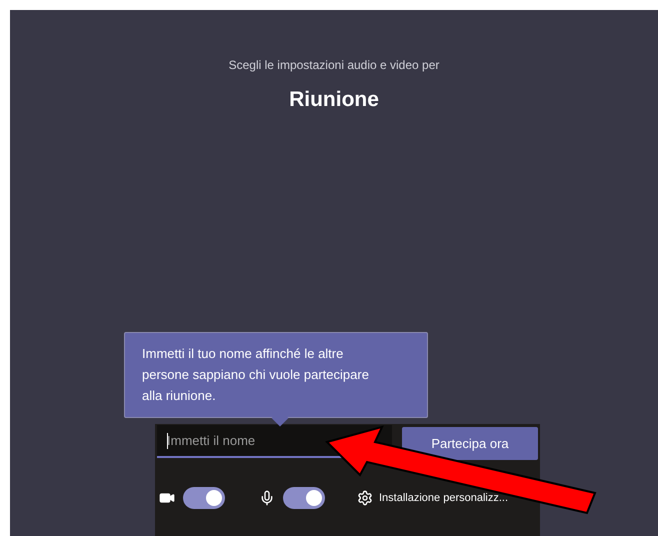  I want to click on join-button: Partecipa ora, so click(470, 443).